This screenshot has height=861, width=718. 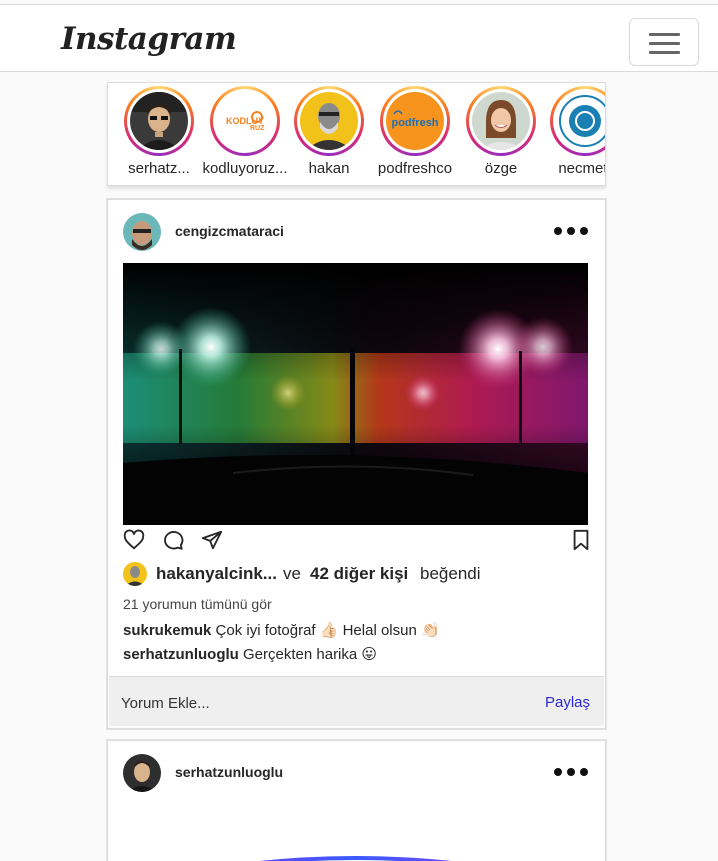 I want to click on comment-item: serhatzunluoglu Gerçekten harika 😛, so click(x=250, y=654).